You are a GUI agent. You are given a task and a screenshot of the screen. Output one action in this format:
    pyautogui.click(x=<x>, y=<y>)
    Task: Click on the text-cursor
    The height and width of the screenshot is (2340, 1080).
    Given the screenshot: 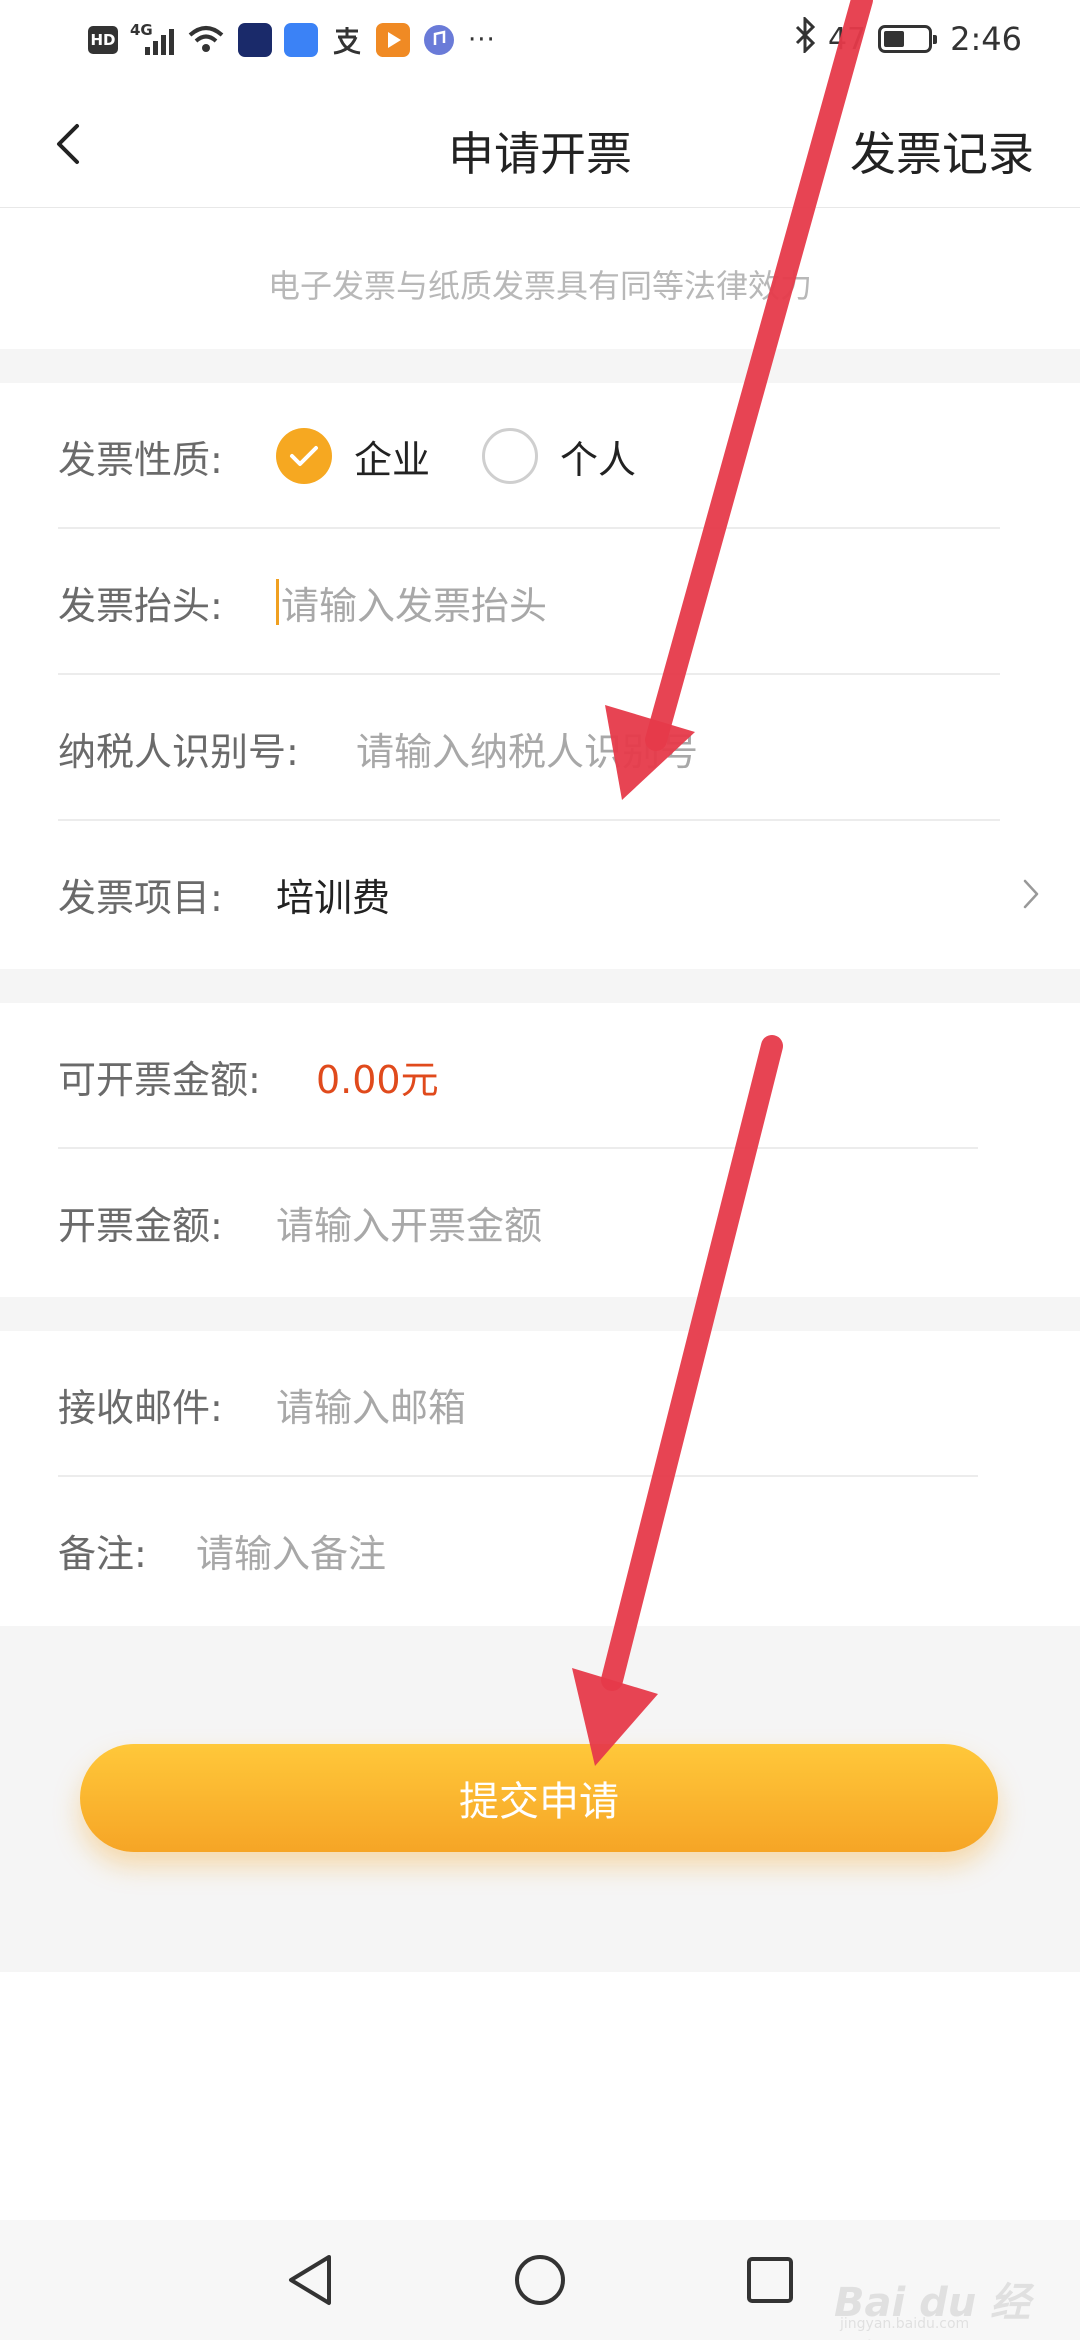 What is the action you would take?
    pyautogui.click(x=277, y=602)
    